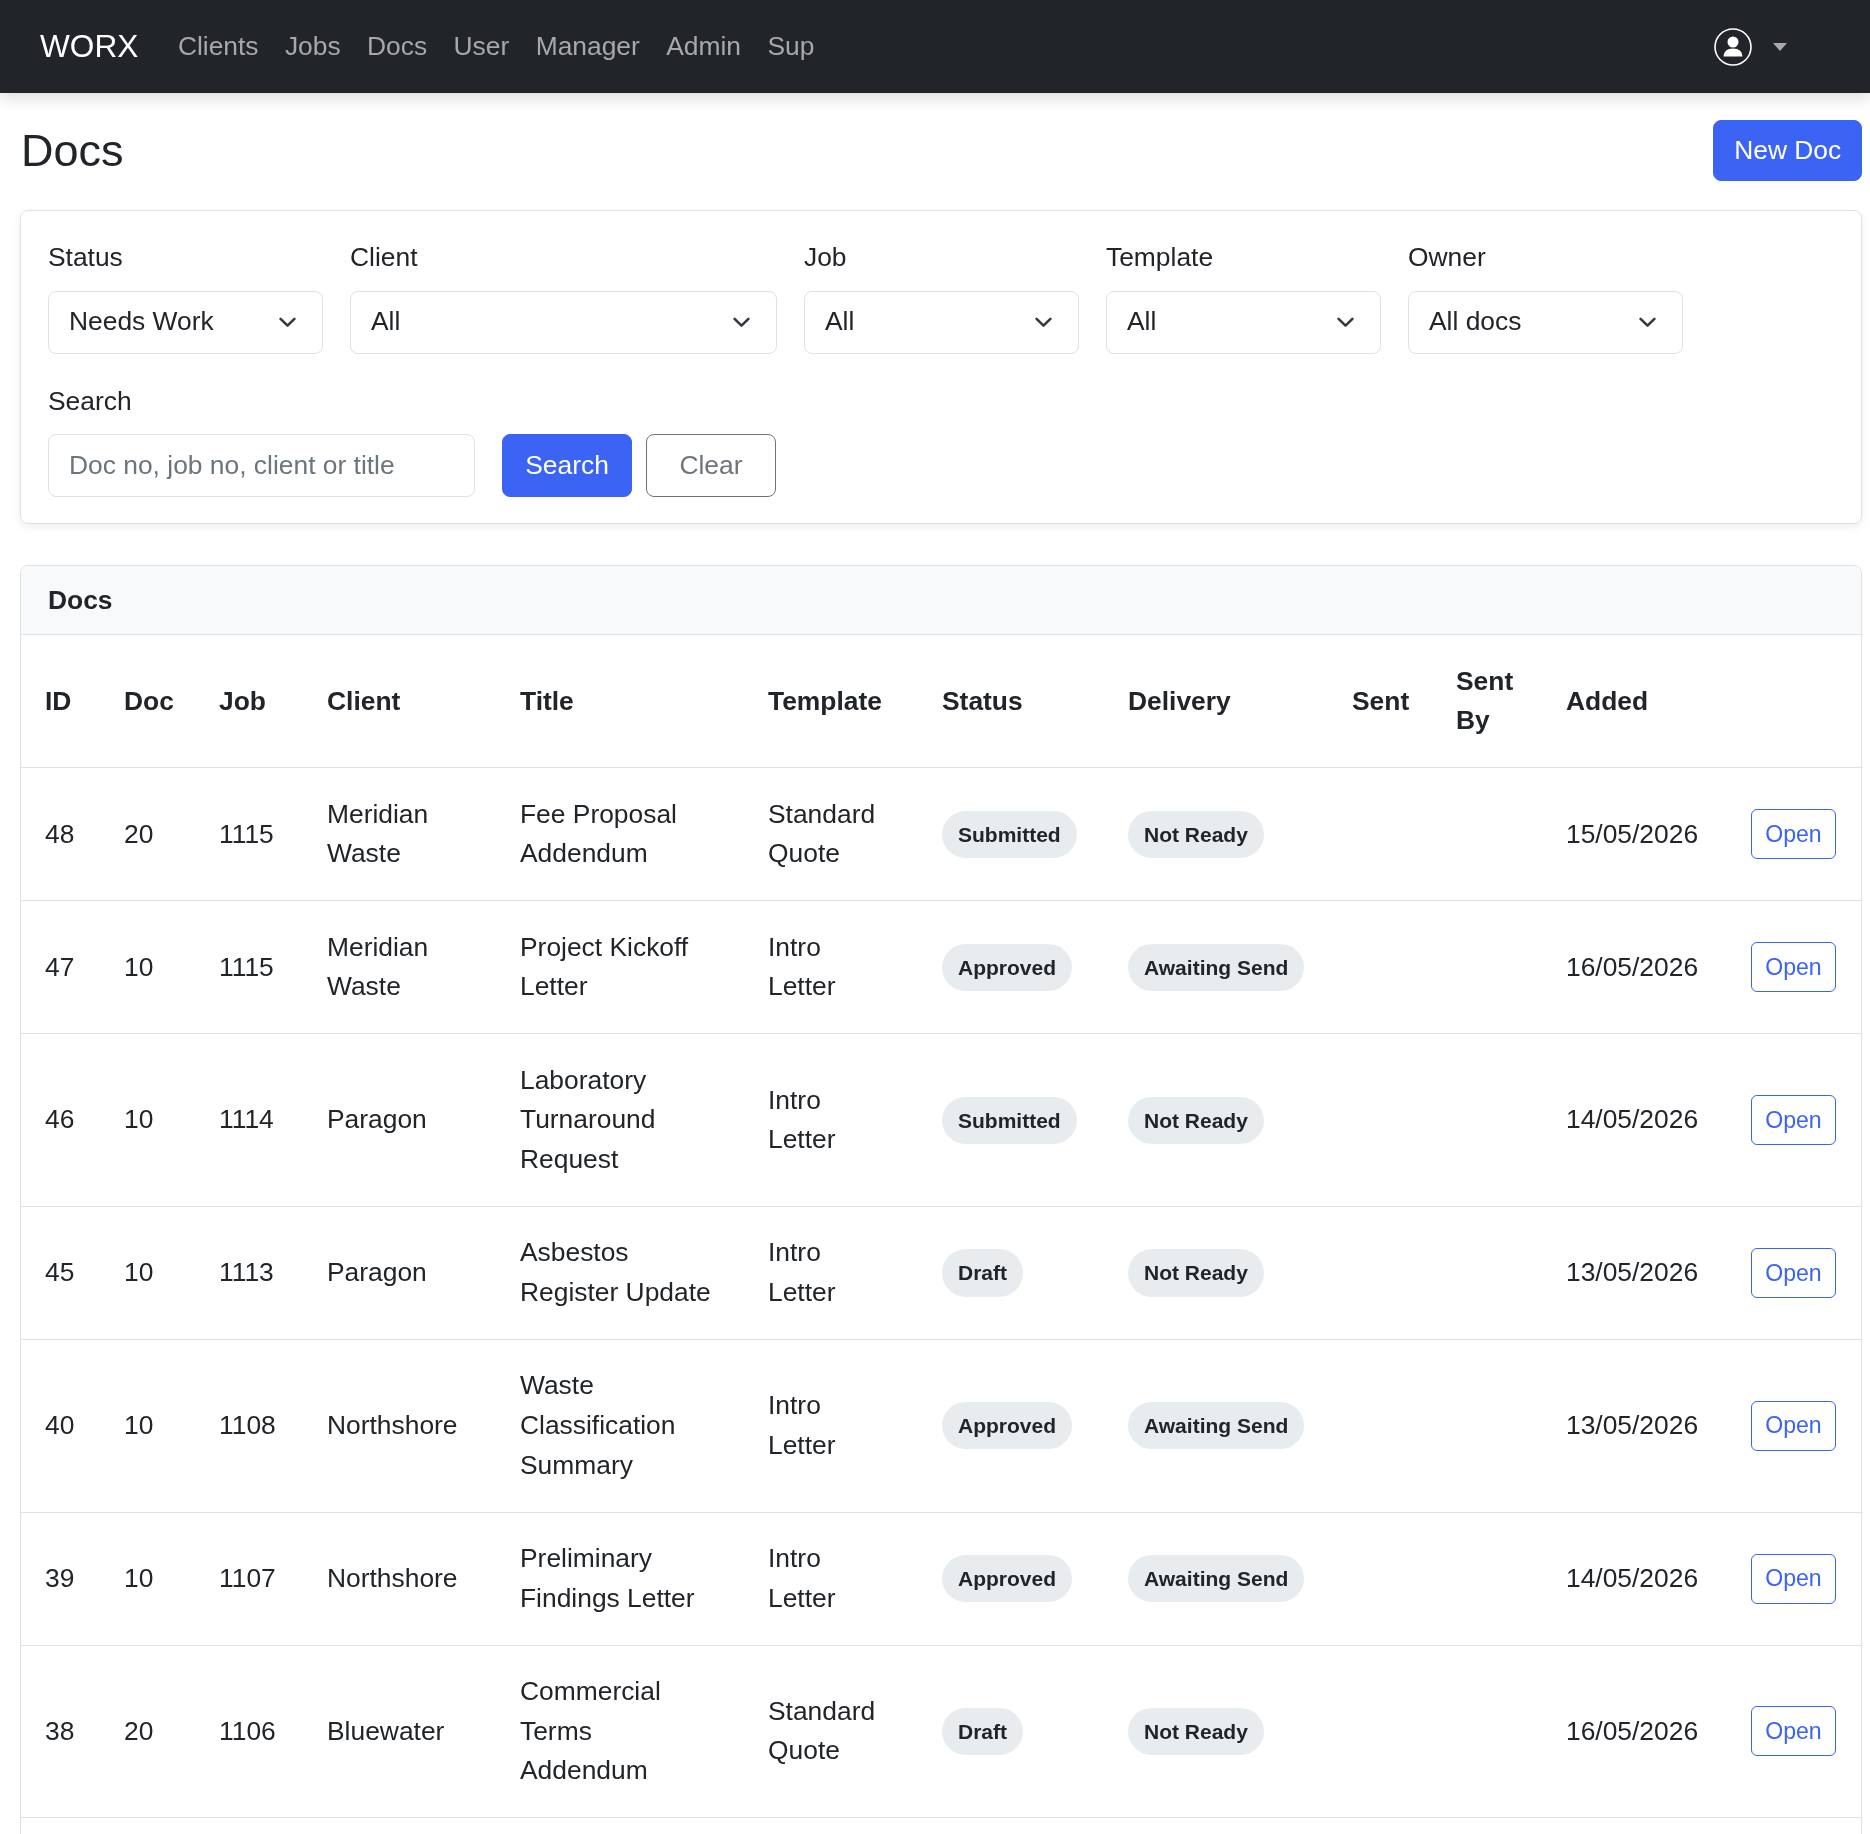 This screenshot has height=1834, width=1870. What do you see at coordinates (711, 466) in the screenshot?
I see `clear-button: Clear` at bounding box center [711, 466].